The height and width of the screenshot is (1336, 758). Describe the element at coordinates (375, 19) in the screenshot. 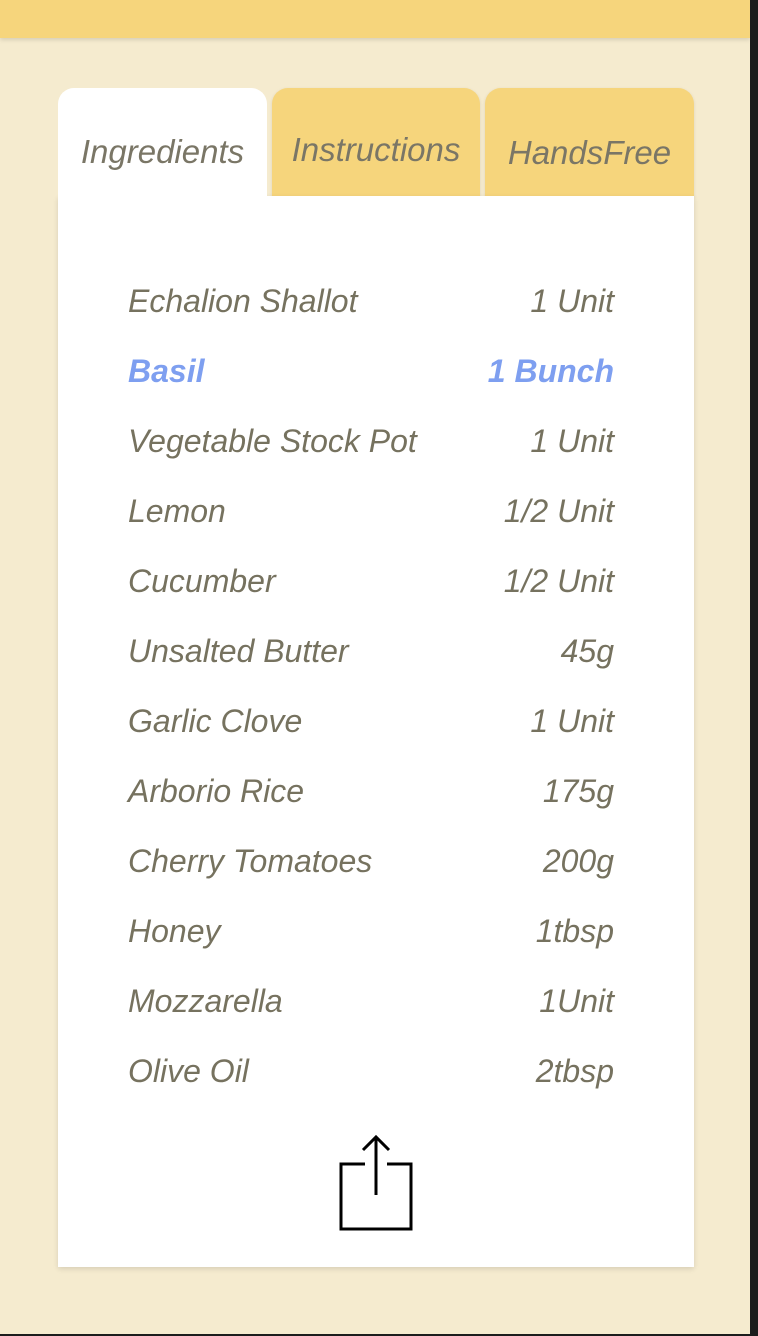

I see `top-bar` at that location.